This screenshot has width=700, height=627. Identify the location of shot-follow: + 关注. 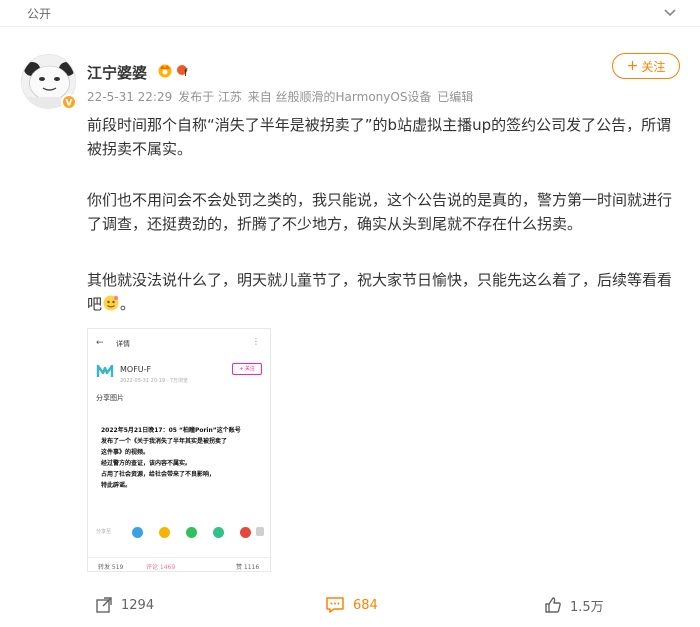
(247, 369).